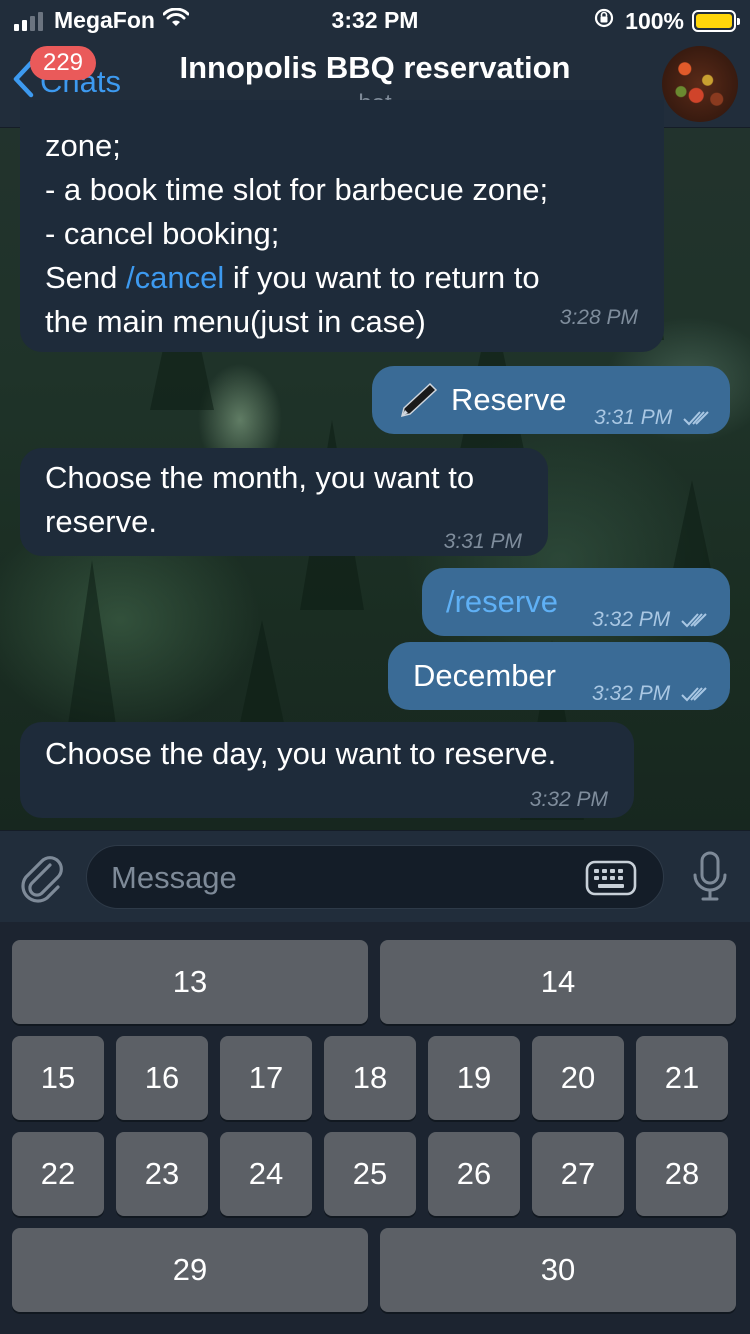 The height and width of the screenshot is (1334, 750). What do you see at coordinates (297, 189) in the screenshot?
I see `message-line: - a book time slot for barbecue zone;` at bounding box center [297, 189].